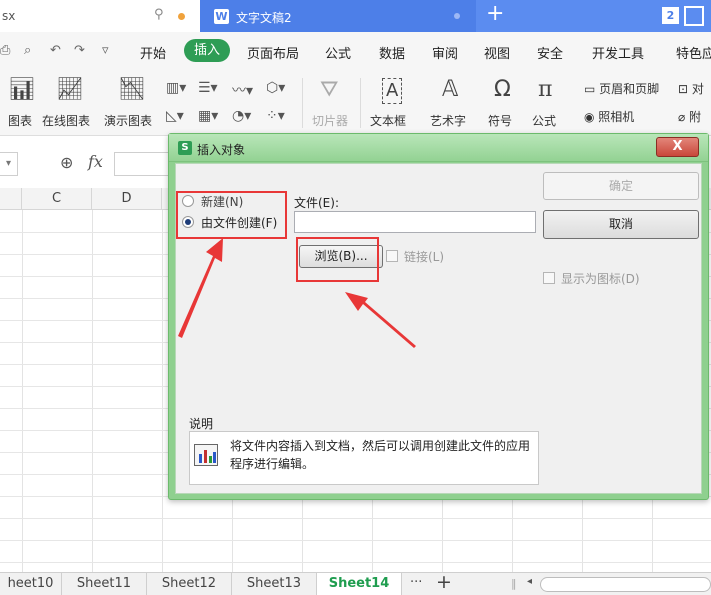 The image size is (711, 595). Describe the element at coordinates (415, 222) in the screenshot. I see `file-path-input` at that location.